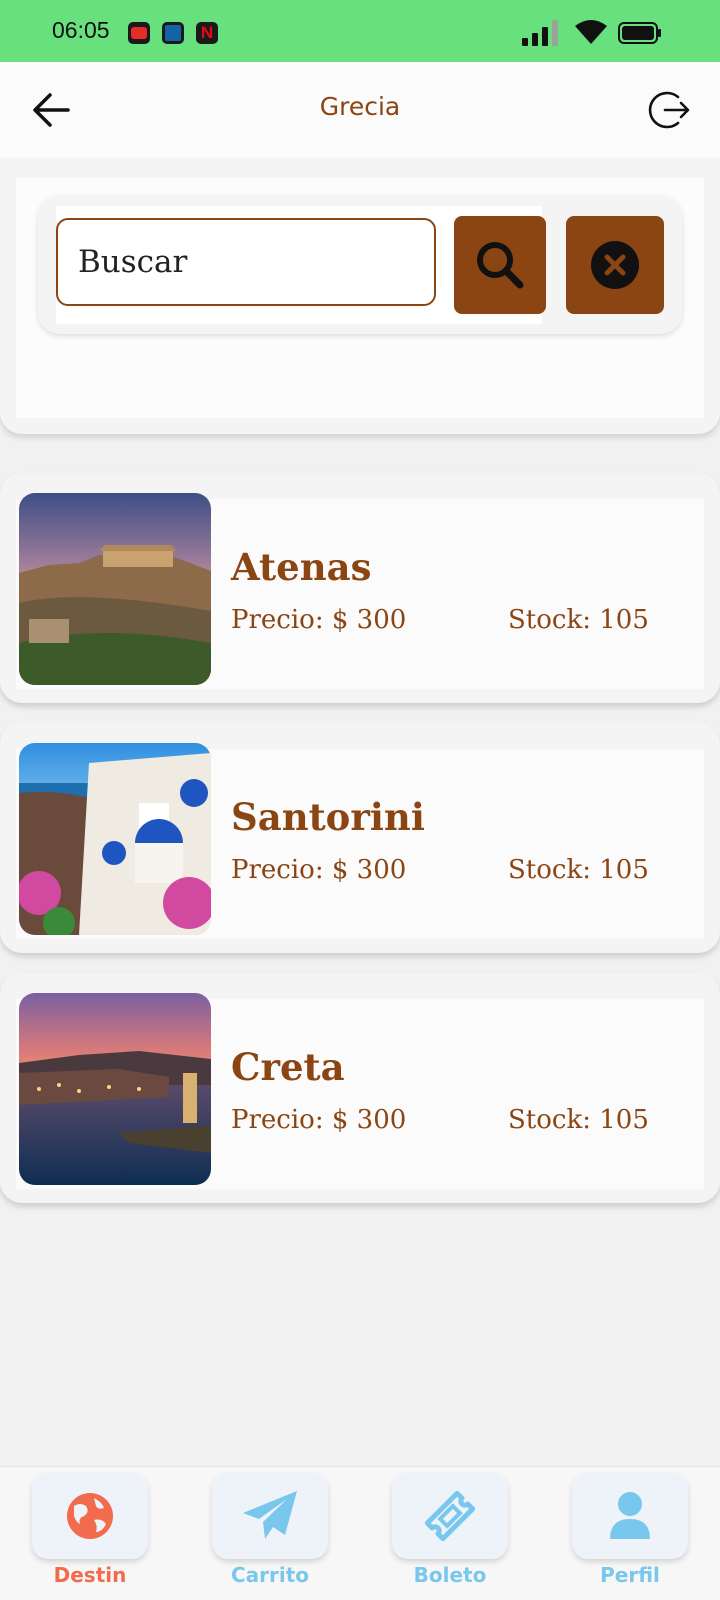 The width and height of the screenshot is (720, 1600). Describe the element at coordinates (591, 32) in the screenshot. I see `wifi-icon` at that location.